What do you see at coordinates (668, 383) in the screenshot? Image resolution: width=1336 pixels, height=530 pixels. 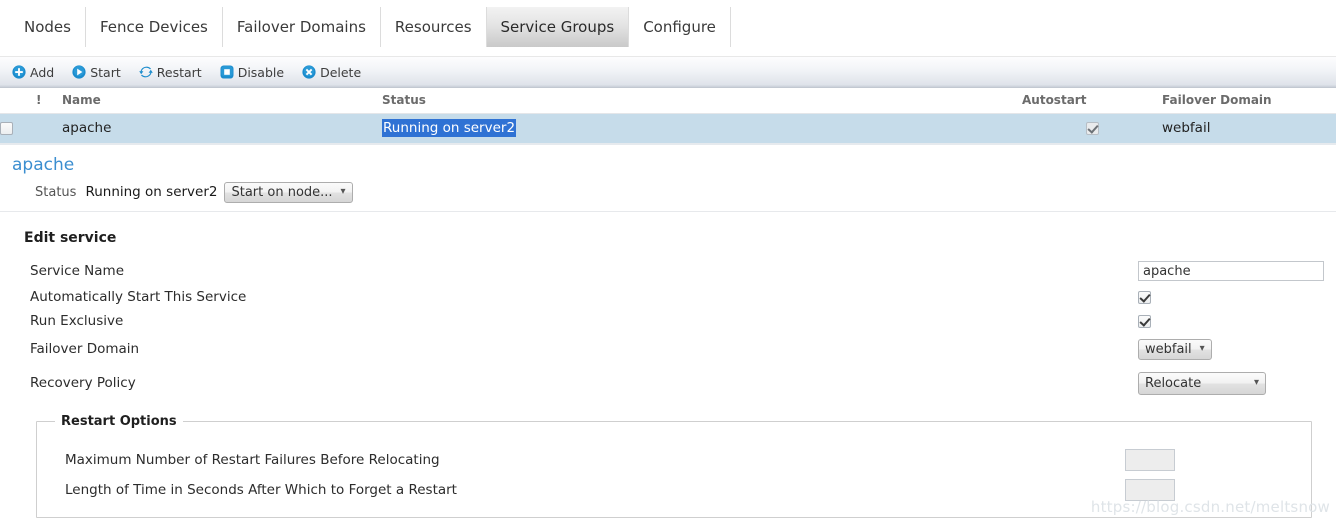 I see `form-row-recovery-policy: Recovery Policy Relocate ▾` at bounding box center [668, 383].